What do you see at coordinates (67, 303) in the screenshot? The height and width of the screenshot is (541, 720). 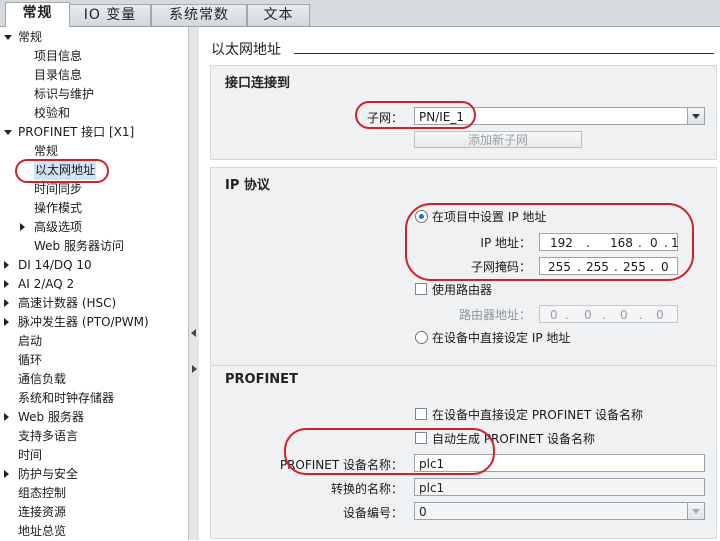 I see `tree-item-label: 高速计数器 (HSC)` at bounding box center [67, 303].